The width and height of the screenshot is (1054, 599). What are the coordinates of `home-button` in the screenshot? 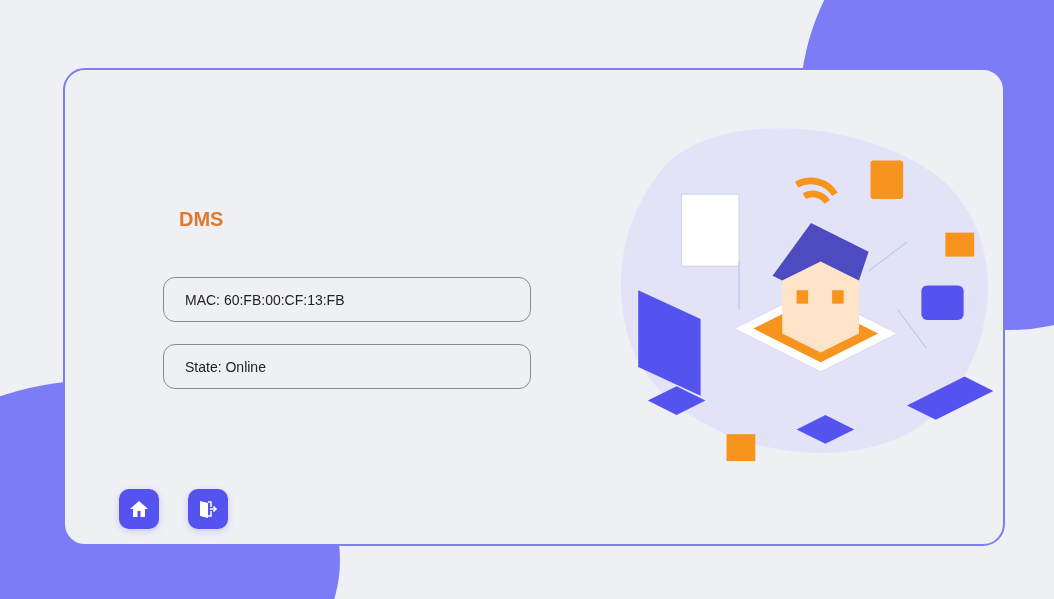 It's located at (139, 509).